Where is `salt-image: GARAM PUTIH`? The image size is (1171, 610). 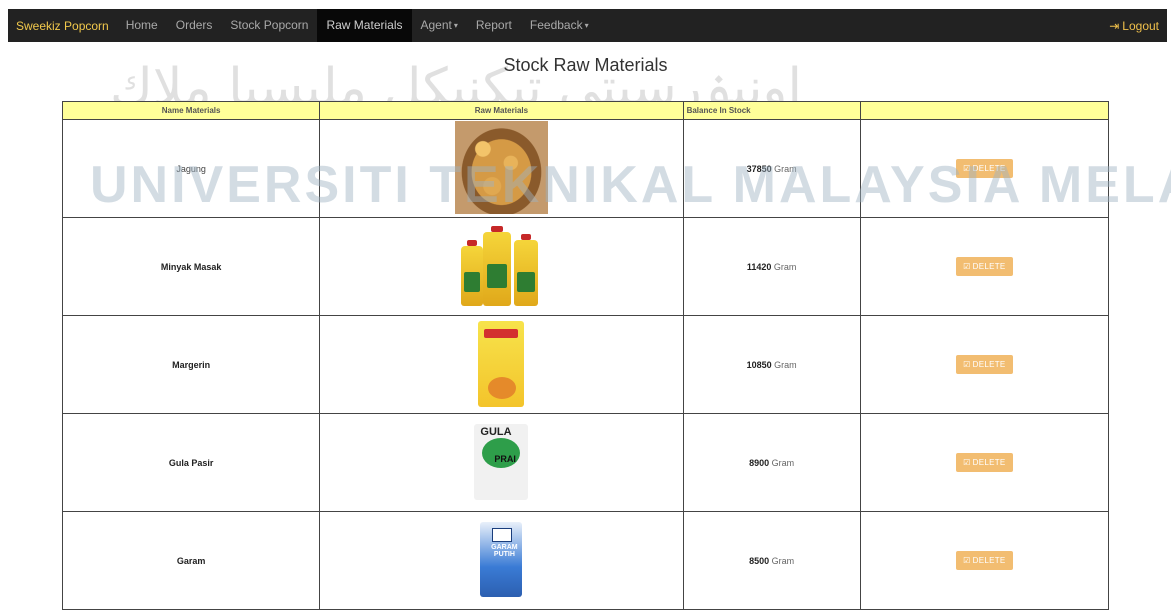 salt-image: GARAM PUTIH is located at coordinates (501, 559).